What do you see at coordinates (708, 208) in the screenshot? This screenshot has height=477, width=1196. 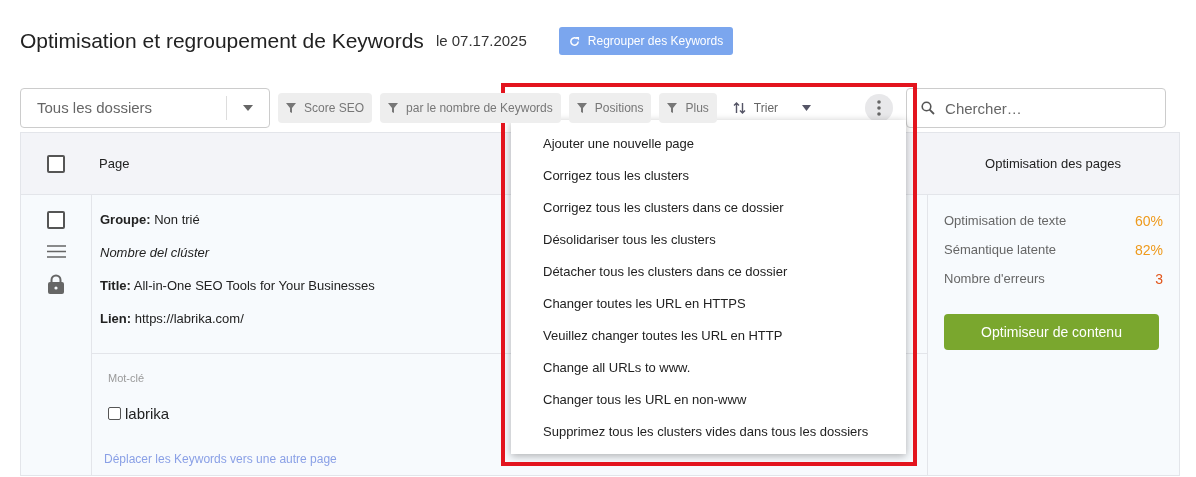 I see `menu-item: Corrigez tous les clusters dans ce dossier` at bounding box center [708, 208].